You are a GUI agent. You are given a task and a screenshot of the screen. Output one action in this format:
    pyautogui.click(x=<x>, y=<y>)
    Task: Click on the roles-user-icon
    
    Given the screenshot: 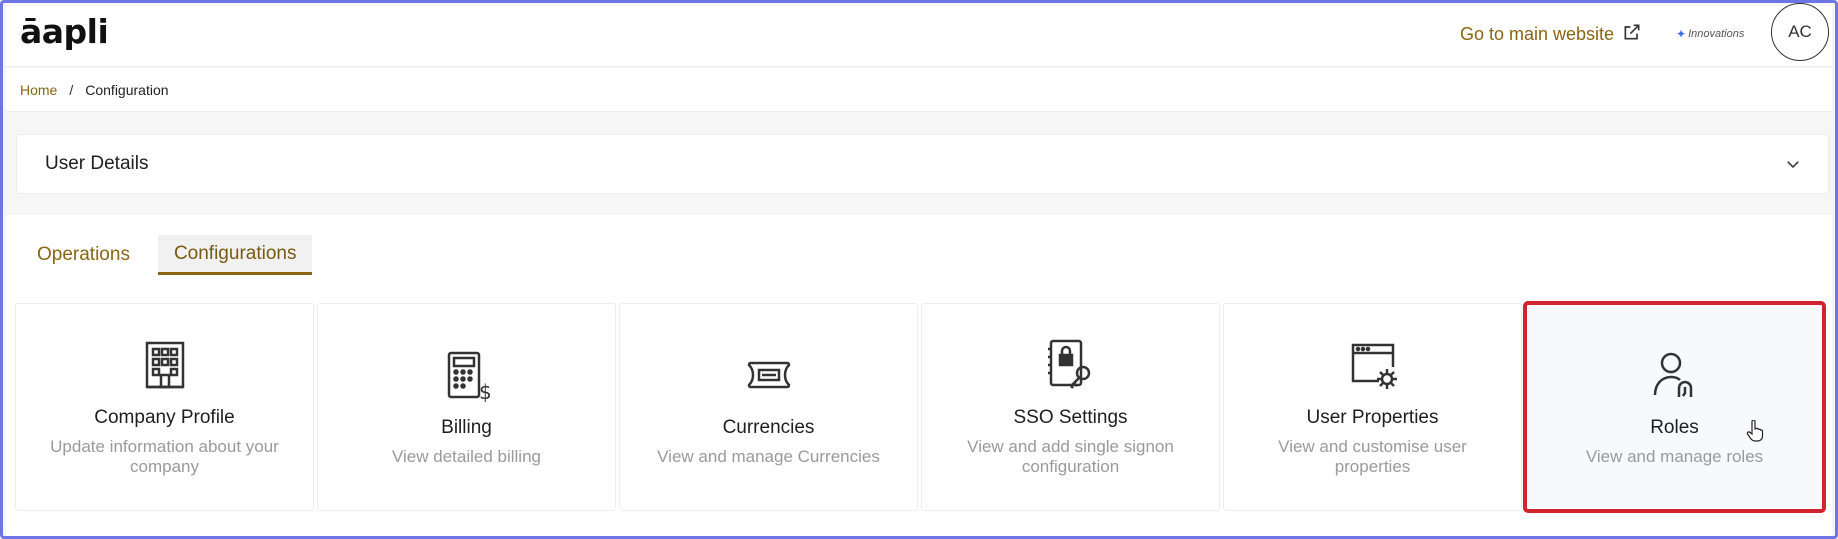 What is the action you would take?
    pyautogui.click(x=1675, y=375)
    